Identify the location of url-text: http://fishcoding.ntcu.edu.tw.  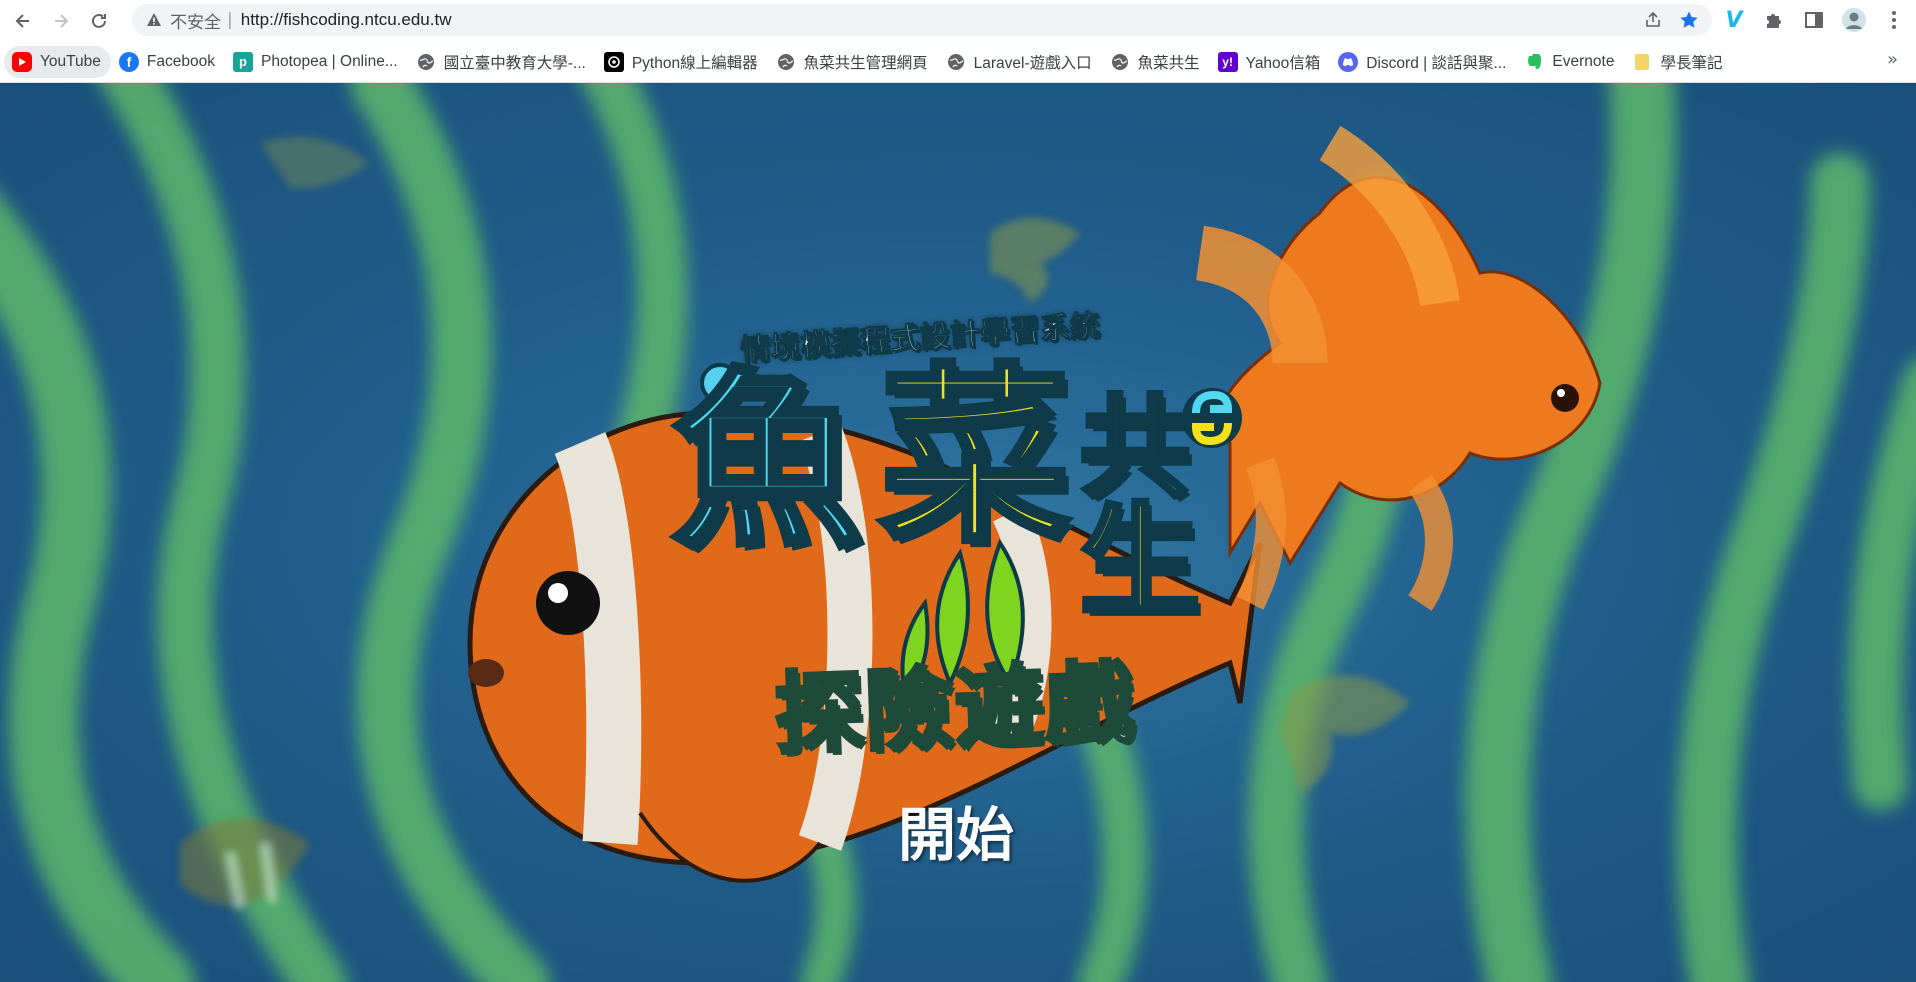
(346, 20).